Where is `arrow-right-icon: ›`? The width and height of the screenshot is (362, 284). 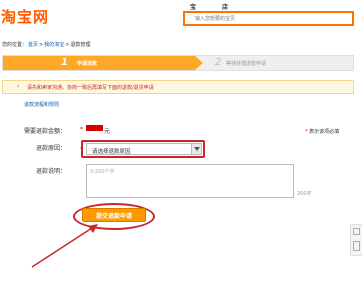 arrow-right-icon: › is located at coordinates (18, 86).